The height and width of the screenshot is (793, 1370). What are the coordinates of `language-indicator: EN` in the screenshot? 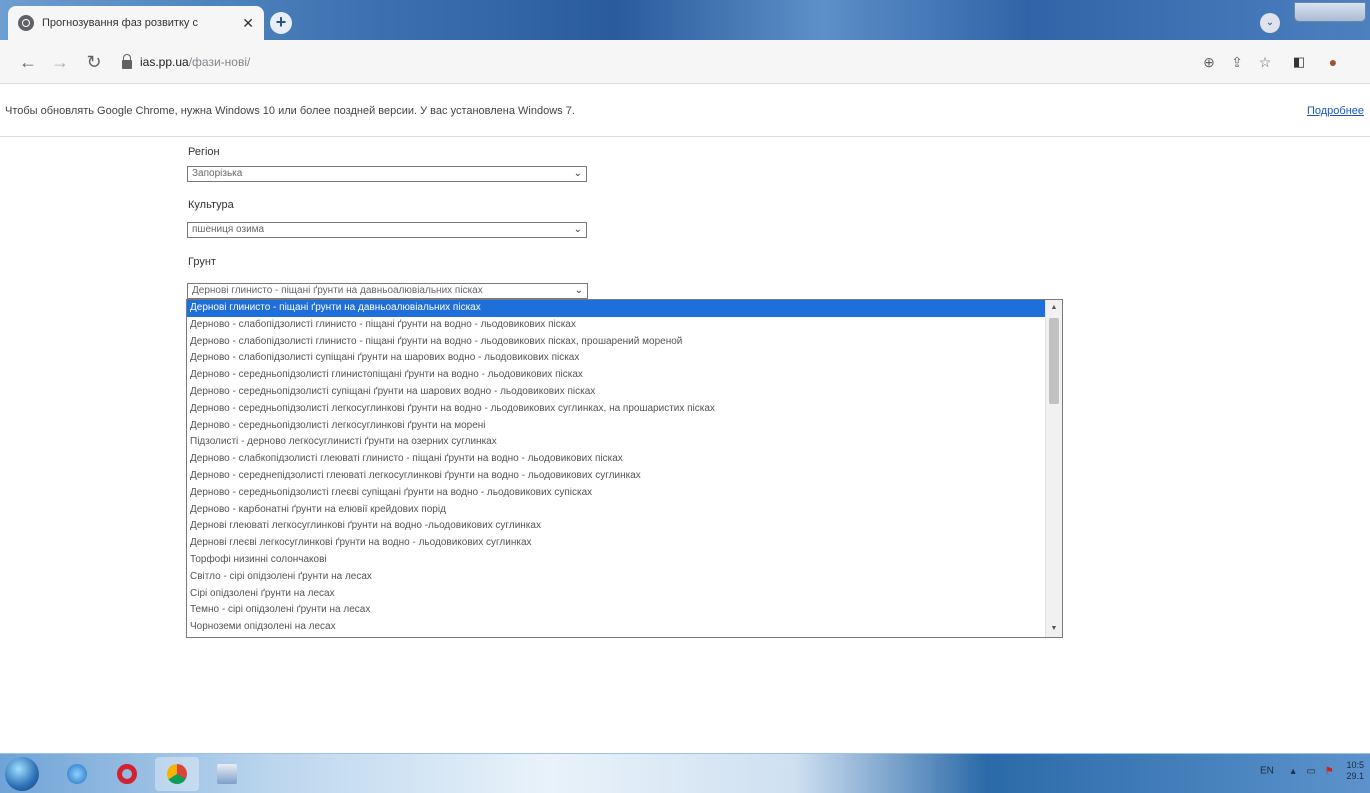 It's located at (1267, 771).